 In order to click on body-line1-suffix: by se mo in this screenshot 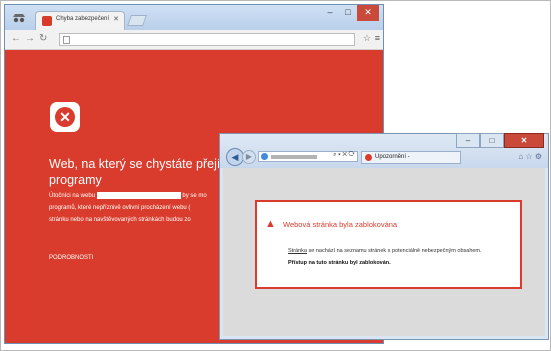, I will do `click(194, 196)`.